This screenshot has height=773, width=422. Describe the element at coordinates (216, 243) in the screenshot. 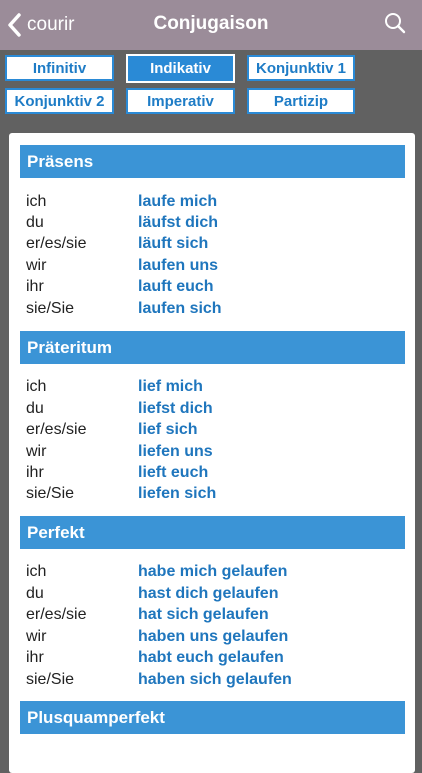

I see `conjugation-row: er/es/sie läuft sich` at that location.